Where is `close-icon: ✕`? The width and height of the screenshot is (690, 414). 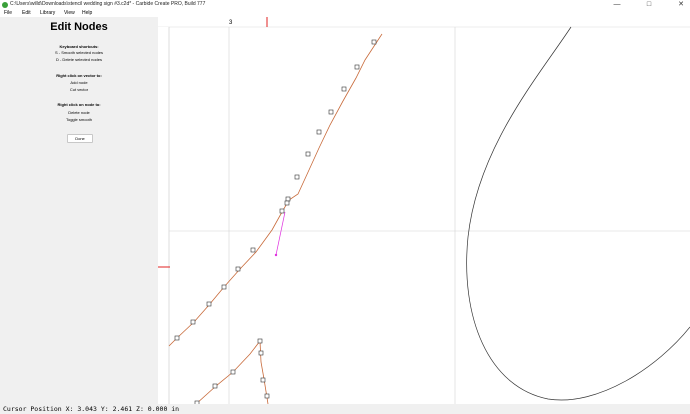 close-icon: ✕ is located at coordinates (681, 4).